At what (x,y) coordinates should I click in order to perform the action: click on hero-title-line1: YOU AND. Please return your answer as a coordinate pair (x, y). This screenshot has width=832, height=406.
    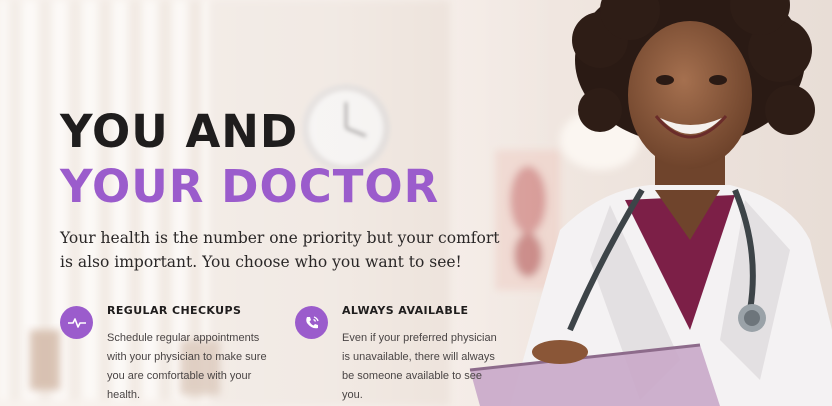
    Looking at the image, I should click on (179, 131).